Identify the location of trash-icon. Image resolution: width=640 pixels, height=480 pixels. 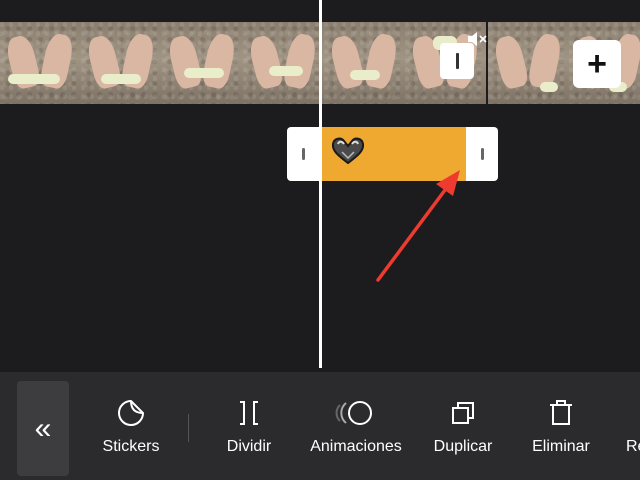
(561, 413).